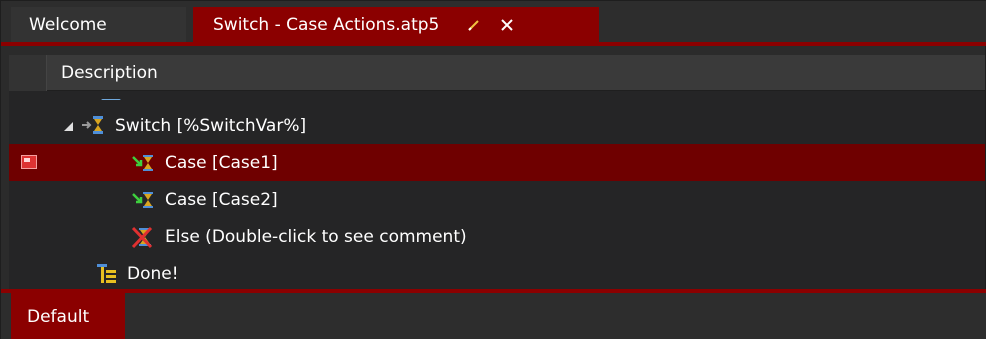 Image resolution: width=986 pixels, height=339 pixels. I want to click on tab-active-label: Switch - Case Actions.atp5, so click(326, 24).